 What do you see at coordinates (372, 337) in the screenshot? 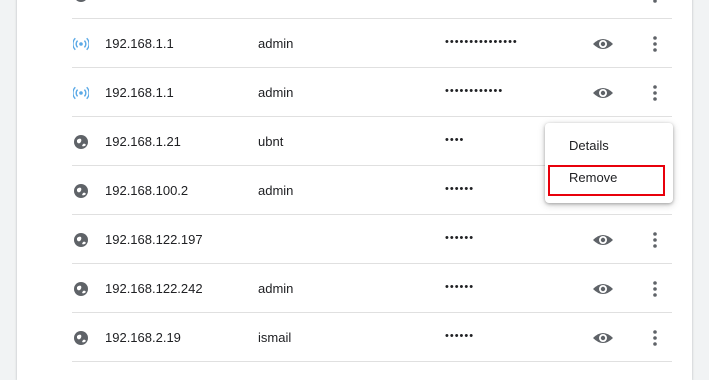
I see `password-row: 192.168.2.19 ismail ••••••` at bounding box center [372, 337].